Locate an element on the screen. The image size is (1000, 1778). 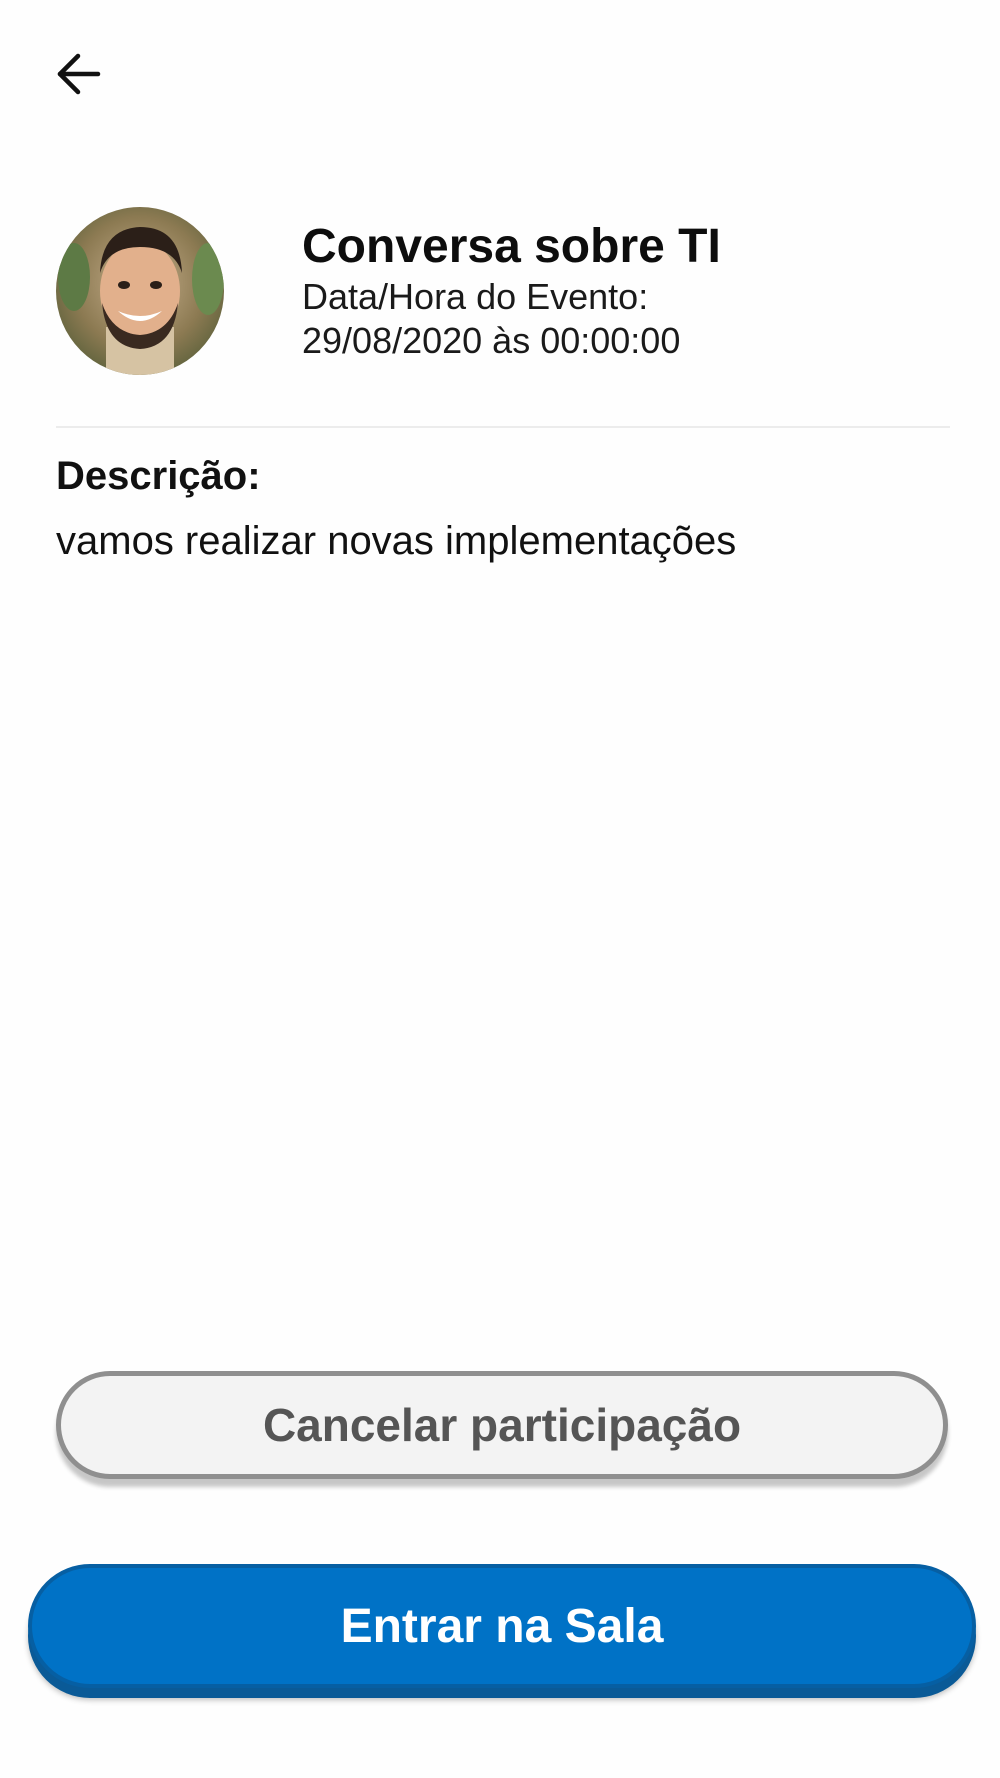
avatar is located at coordinates (140, 291).